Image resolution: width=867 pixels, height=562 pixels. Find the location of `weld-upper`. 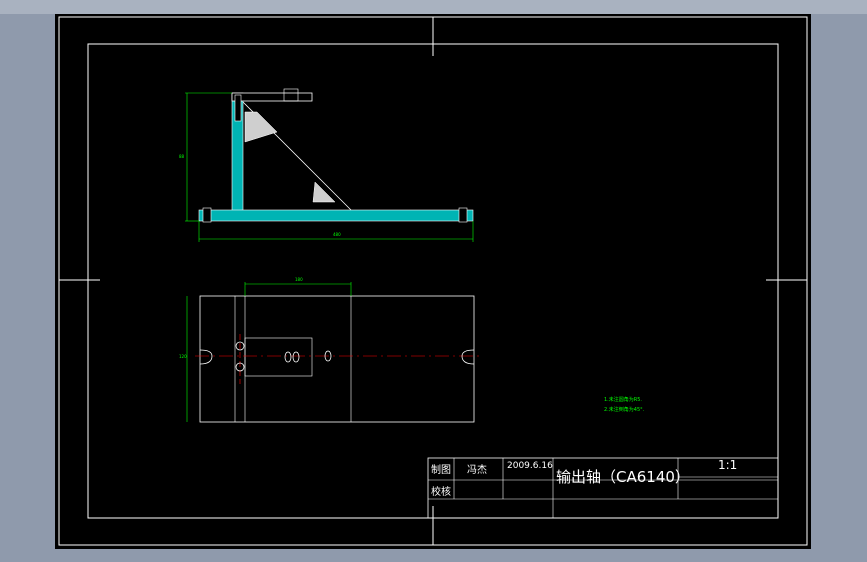

weld-upper is located at coordinates (261, 127).